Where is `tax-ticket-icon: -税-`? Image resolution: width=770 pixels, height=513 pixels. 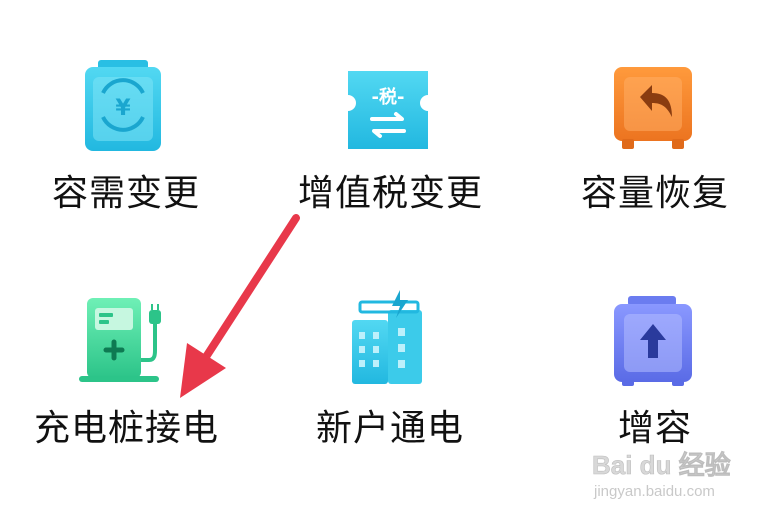 tax-ticket-icon: -税- is located at coordinates (388, 110).